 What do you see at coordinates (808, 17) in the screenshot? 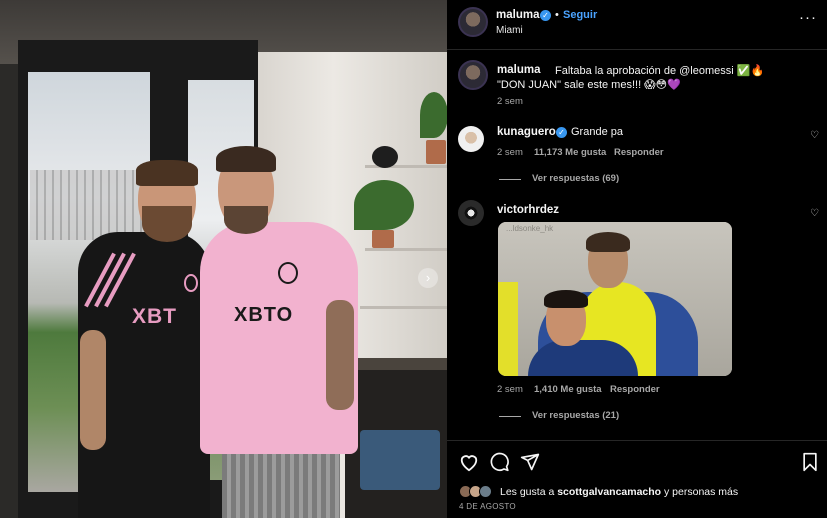
I see `more-options-icon: ···` at bounding box center [808, 17].